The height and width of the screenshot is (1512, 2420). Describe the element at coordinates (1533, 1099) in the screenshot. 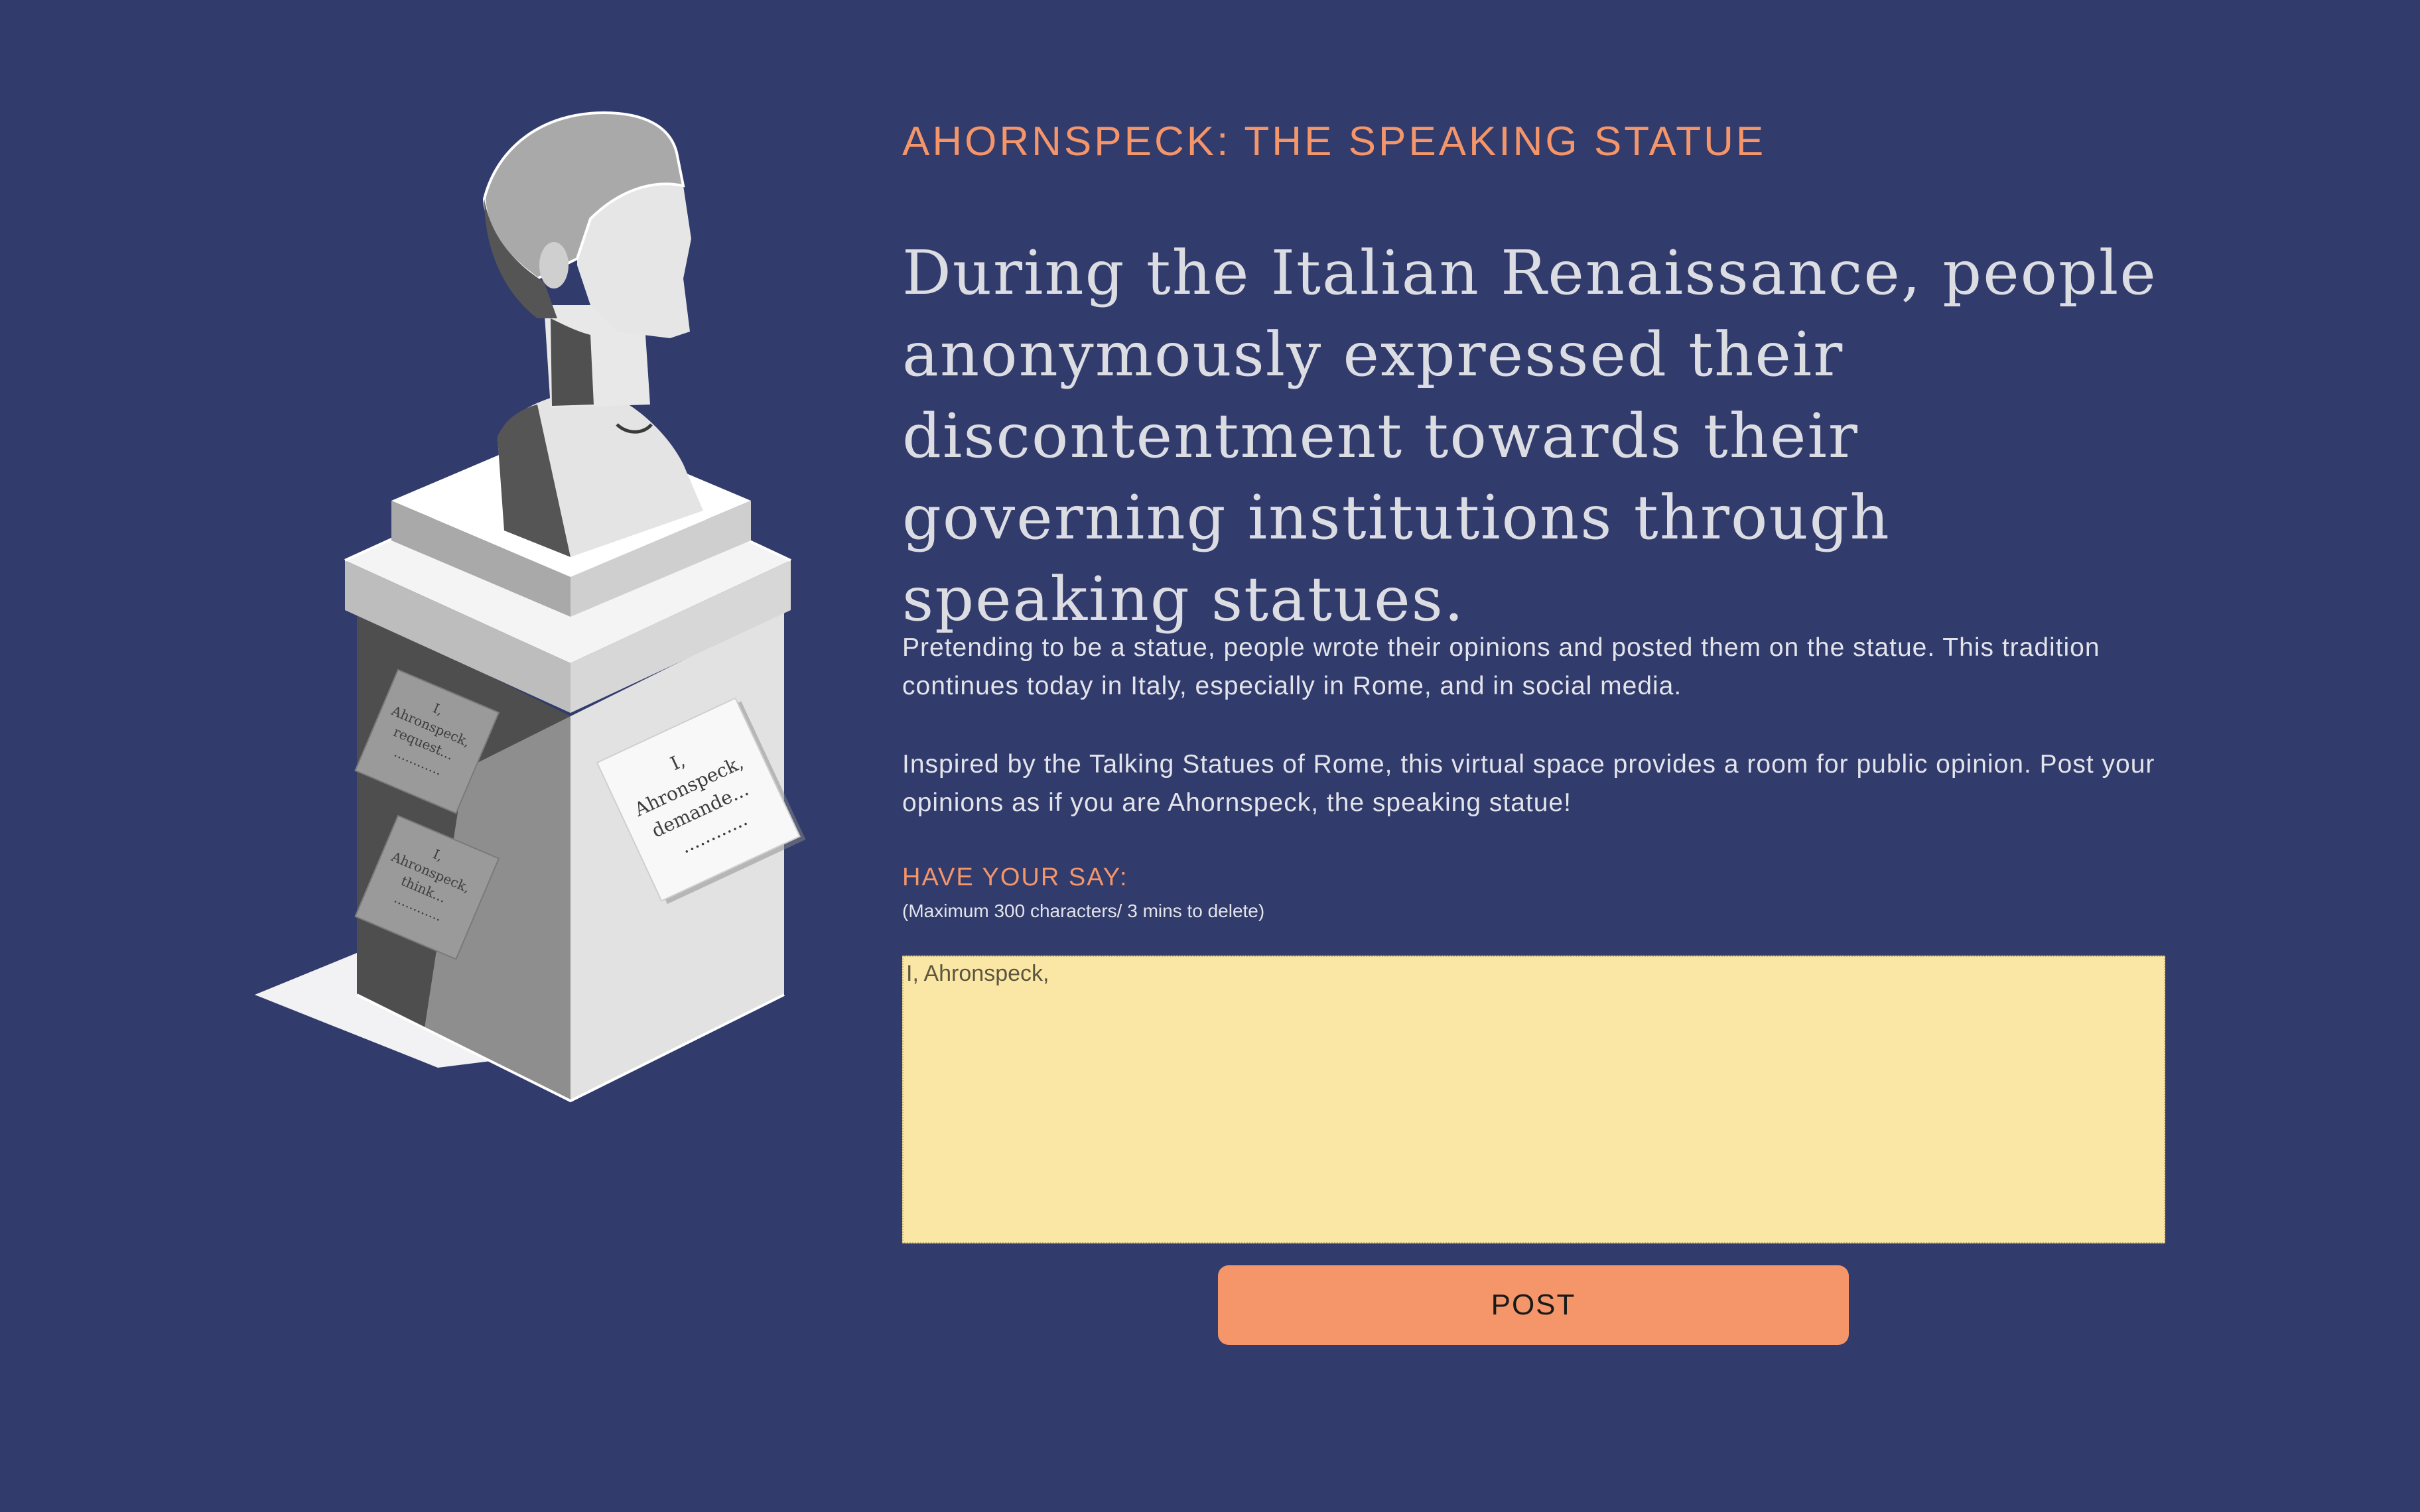

I see `opinion-input: I, Ahronspeck,` at that location.